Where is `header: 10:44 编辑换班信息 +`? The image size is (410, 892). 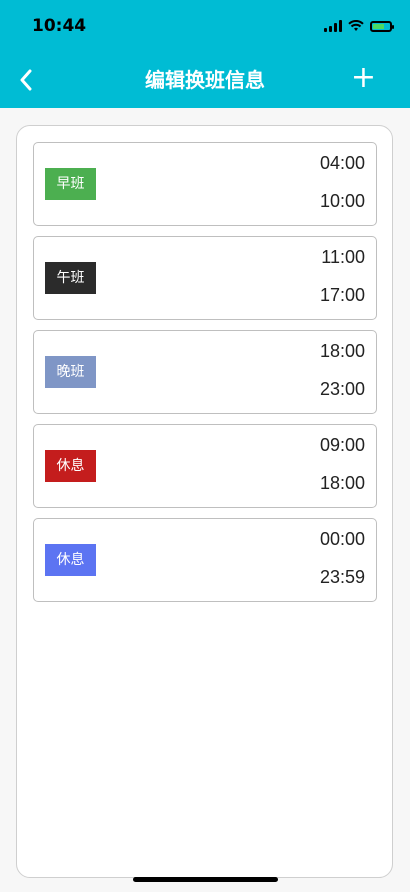 header: 10:44 编辑换班信息 + is located at coordinates (205, 54).